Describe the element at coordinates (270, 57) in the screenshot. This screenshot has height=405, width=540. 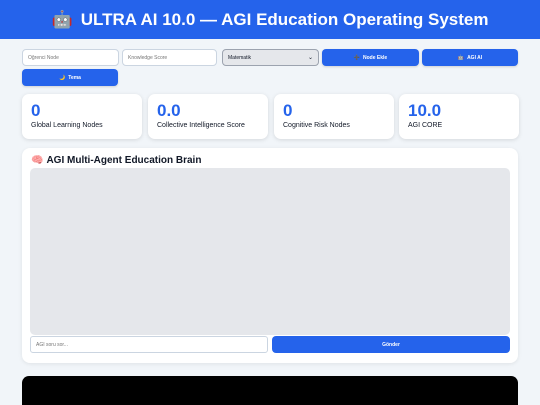
I see `subject-select: Matematik ⌄` at that location.